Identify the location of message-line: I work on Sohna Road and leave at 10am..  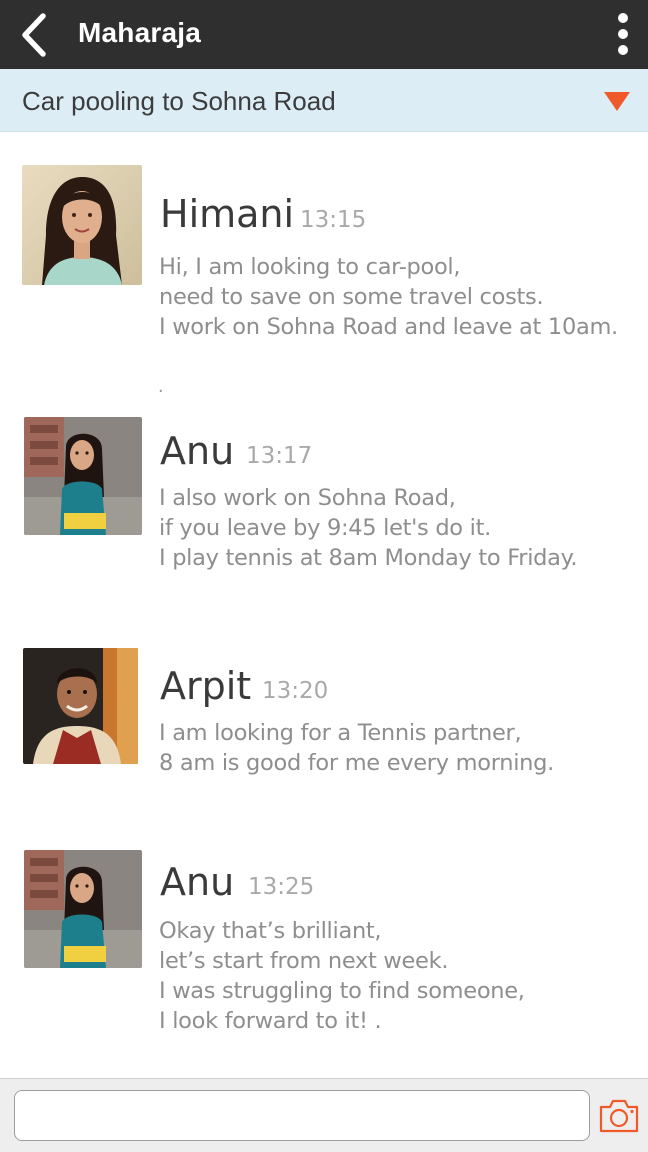
(388, 327).